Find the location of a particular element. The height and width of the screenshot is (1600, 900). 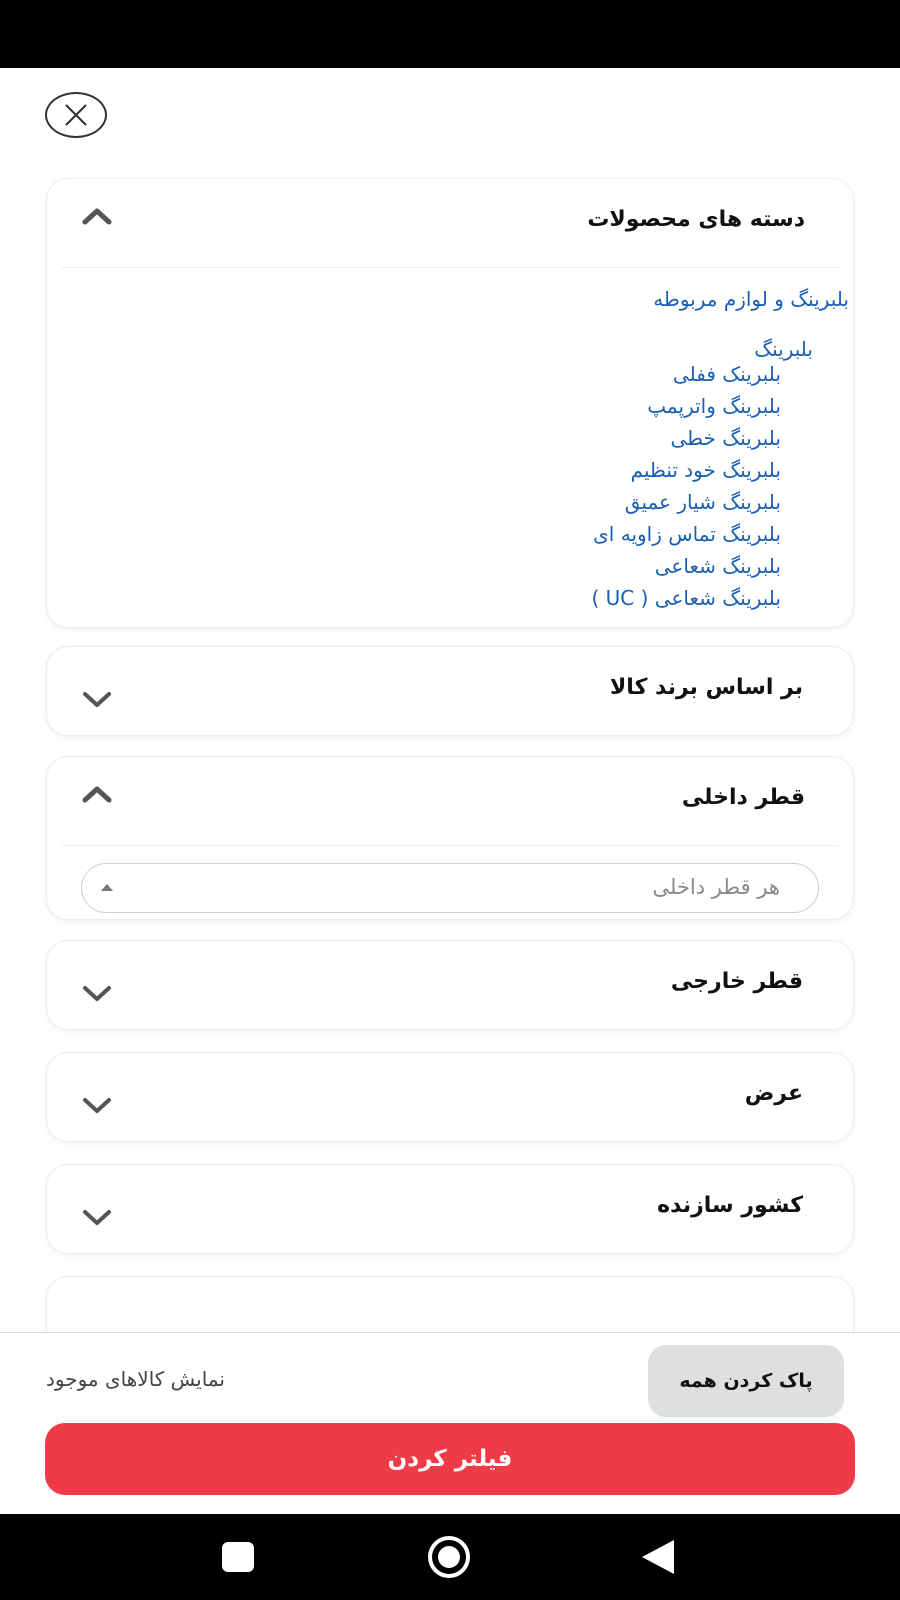

section-country: کشور سازنده is located at coordinates (450, 1209).